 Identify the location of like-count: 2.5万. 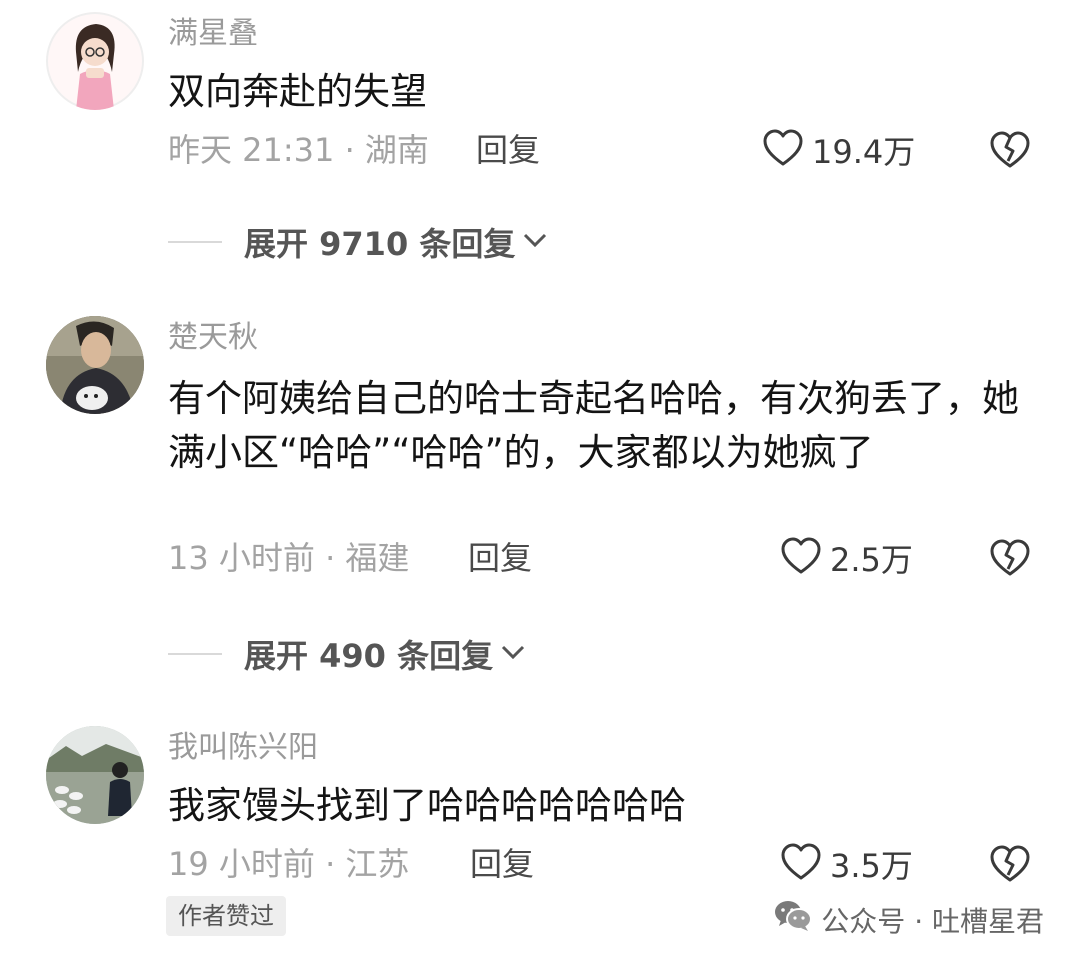
(871, 560).